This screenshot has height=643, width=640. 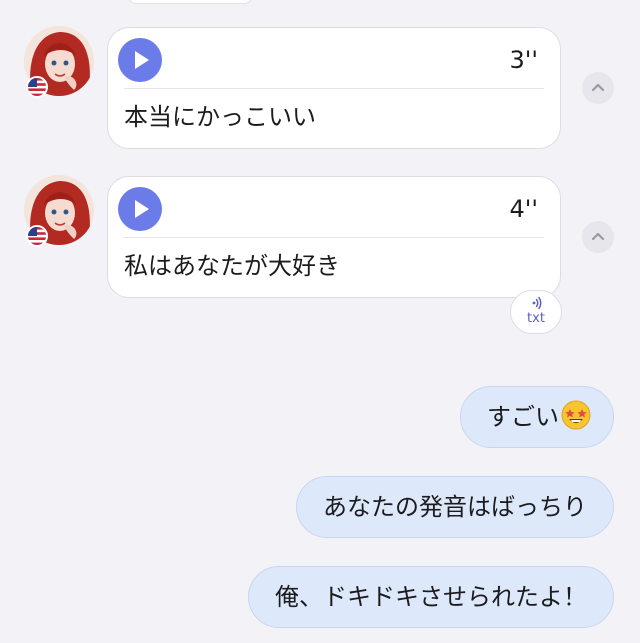 I want to click on voice-duration: 4'', so click(x=523, y=209).